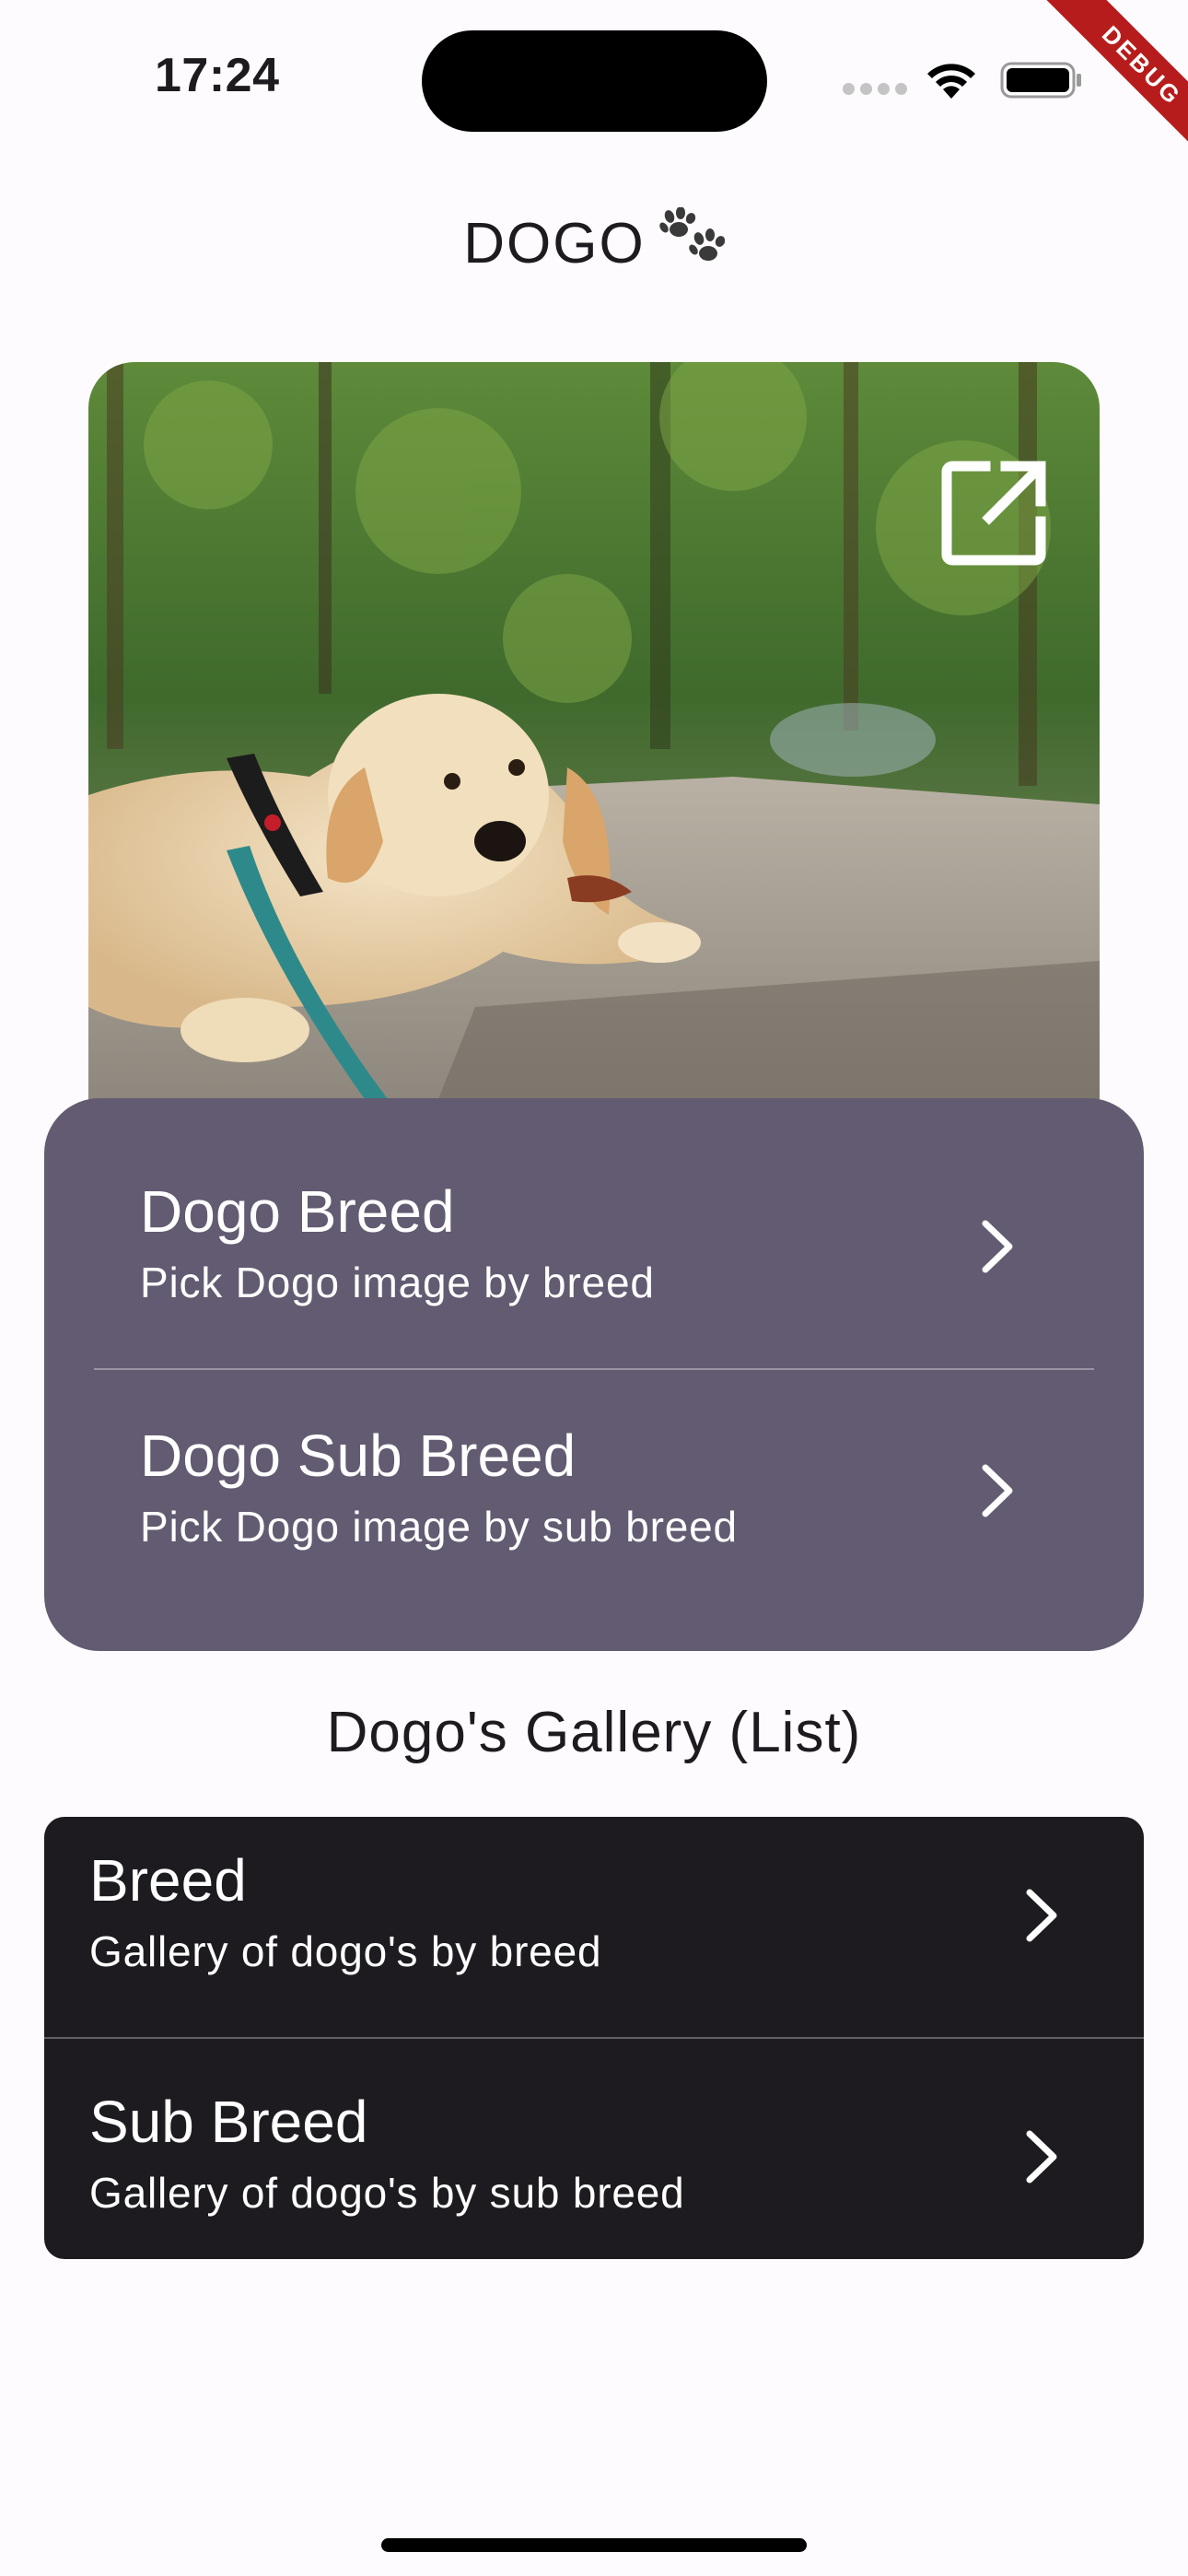 The image size is (1188, 2576). I want to click on dogo-sub-breed-title: Dogo Sub Breed, so click(358, 1456).